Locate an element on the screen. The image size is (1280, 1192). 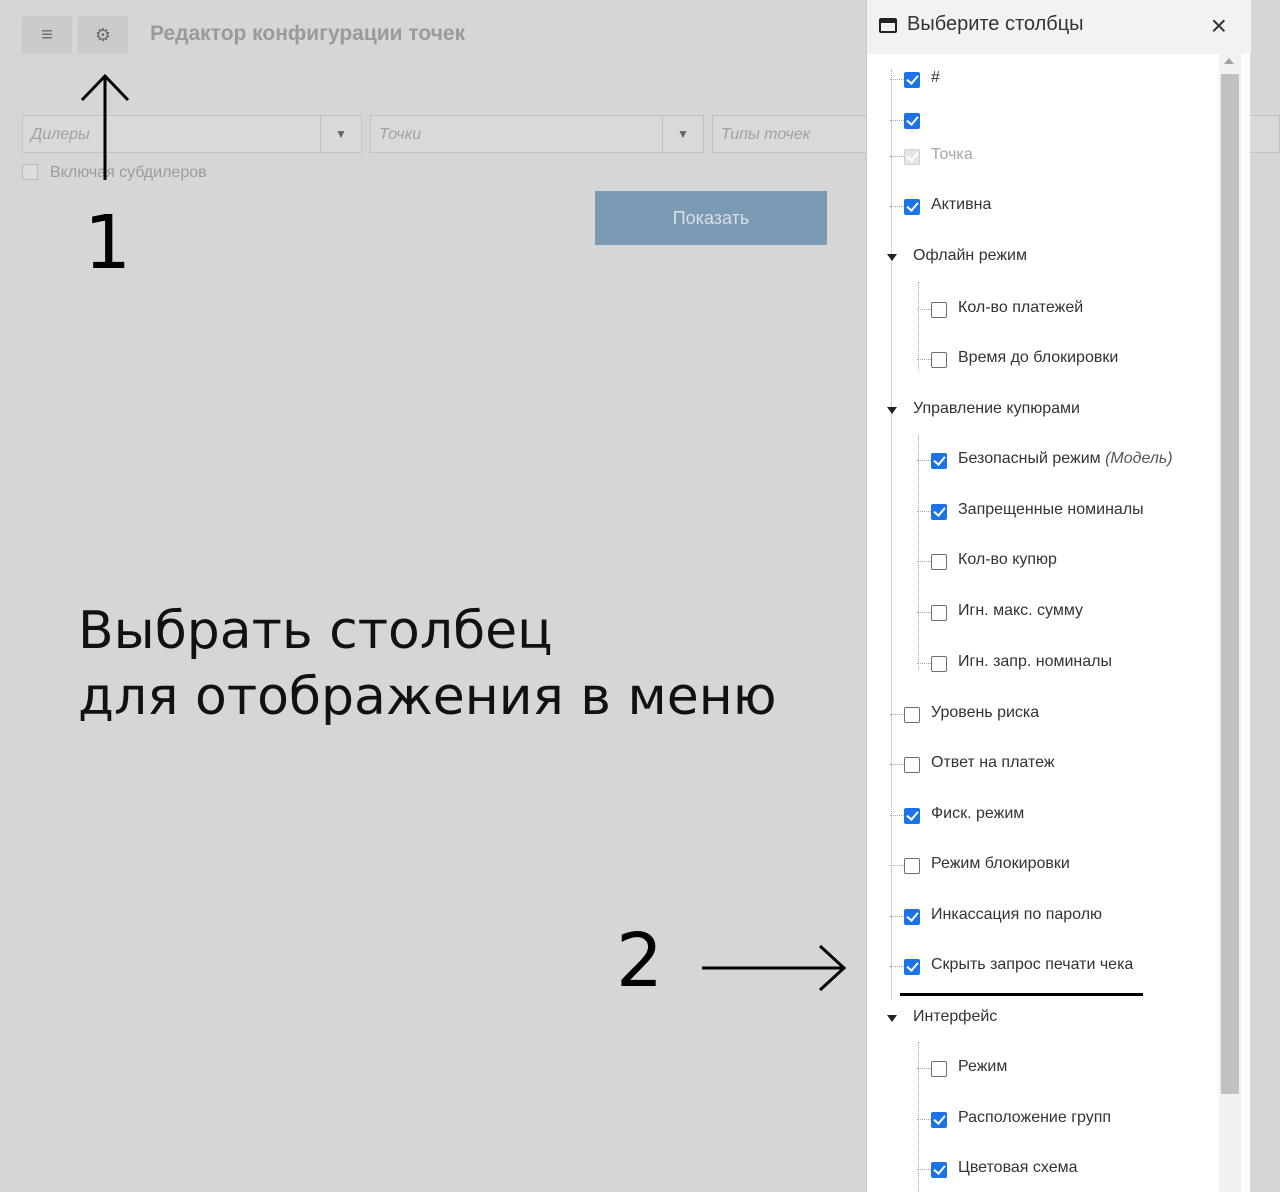
annotation-number-1: 1 is located at coordinates (108, 243).